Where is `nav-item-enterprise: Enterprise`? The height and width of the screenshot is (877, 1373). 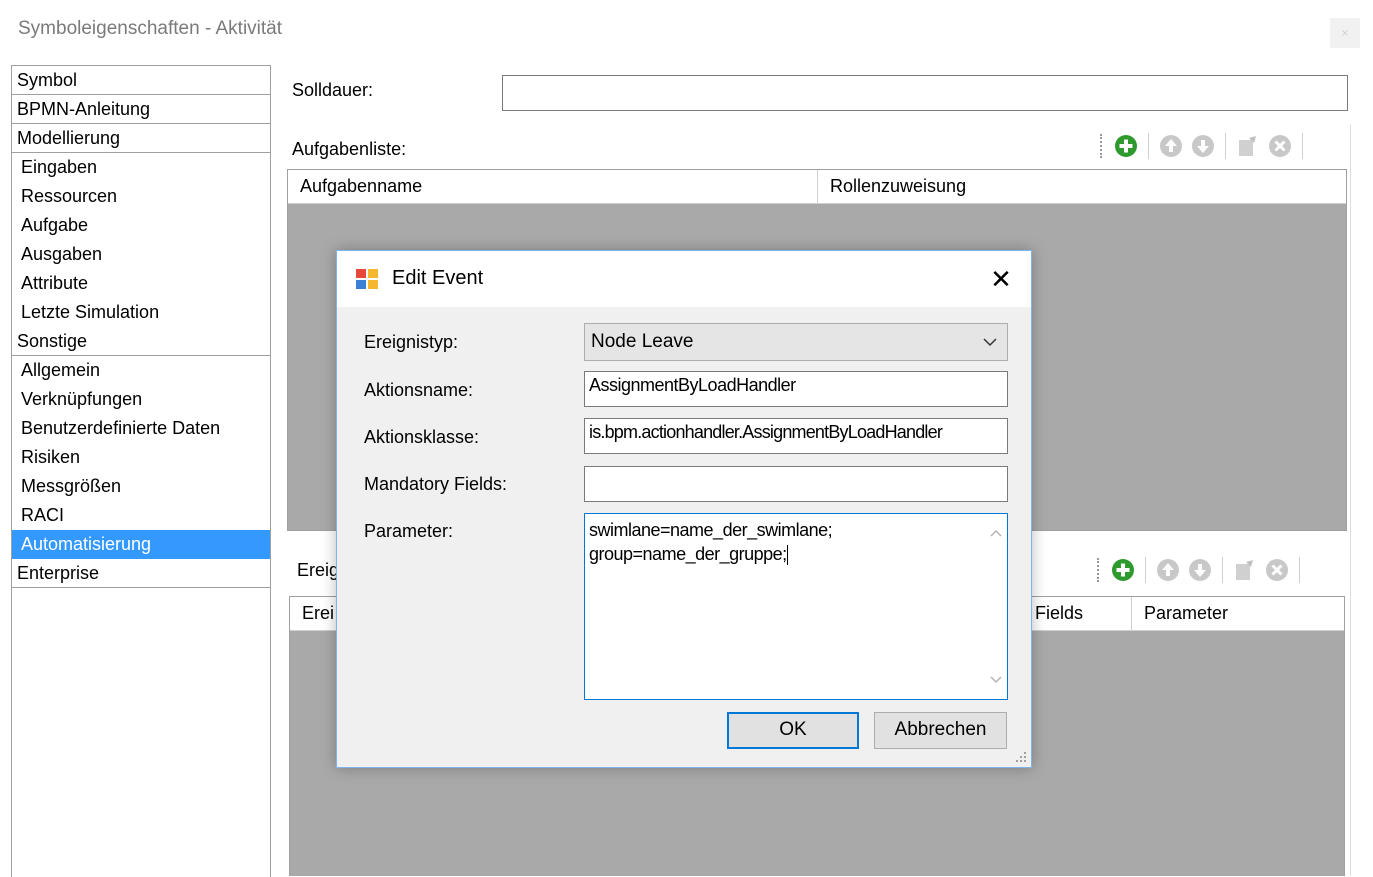 nav-item-enterprise: Enterprise is located at coordinates (141, 573).